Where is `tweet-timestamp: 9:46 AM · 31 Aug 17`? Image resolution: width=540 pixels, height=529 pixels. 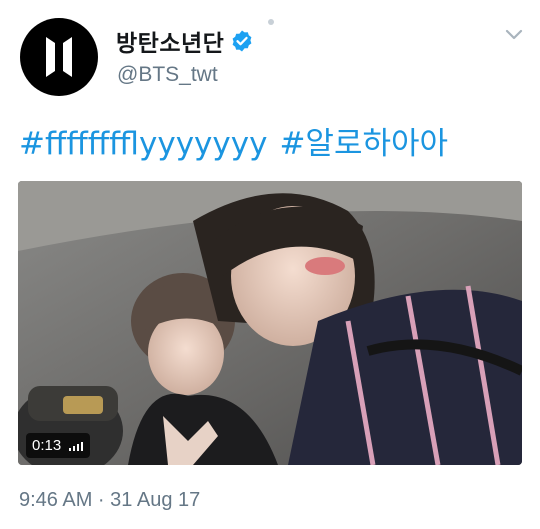 tweet-timestamp: 9:46 AM · 31 Aug 17 is located at coordinates (109, 500).